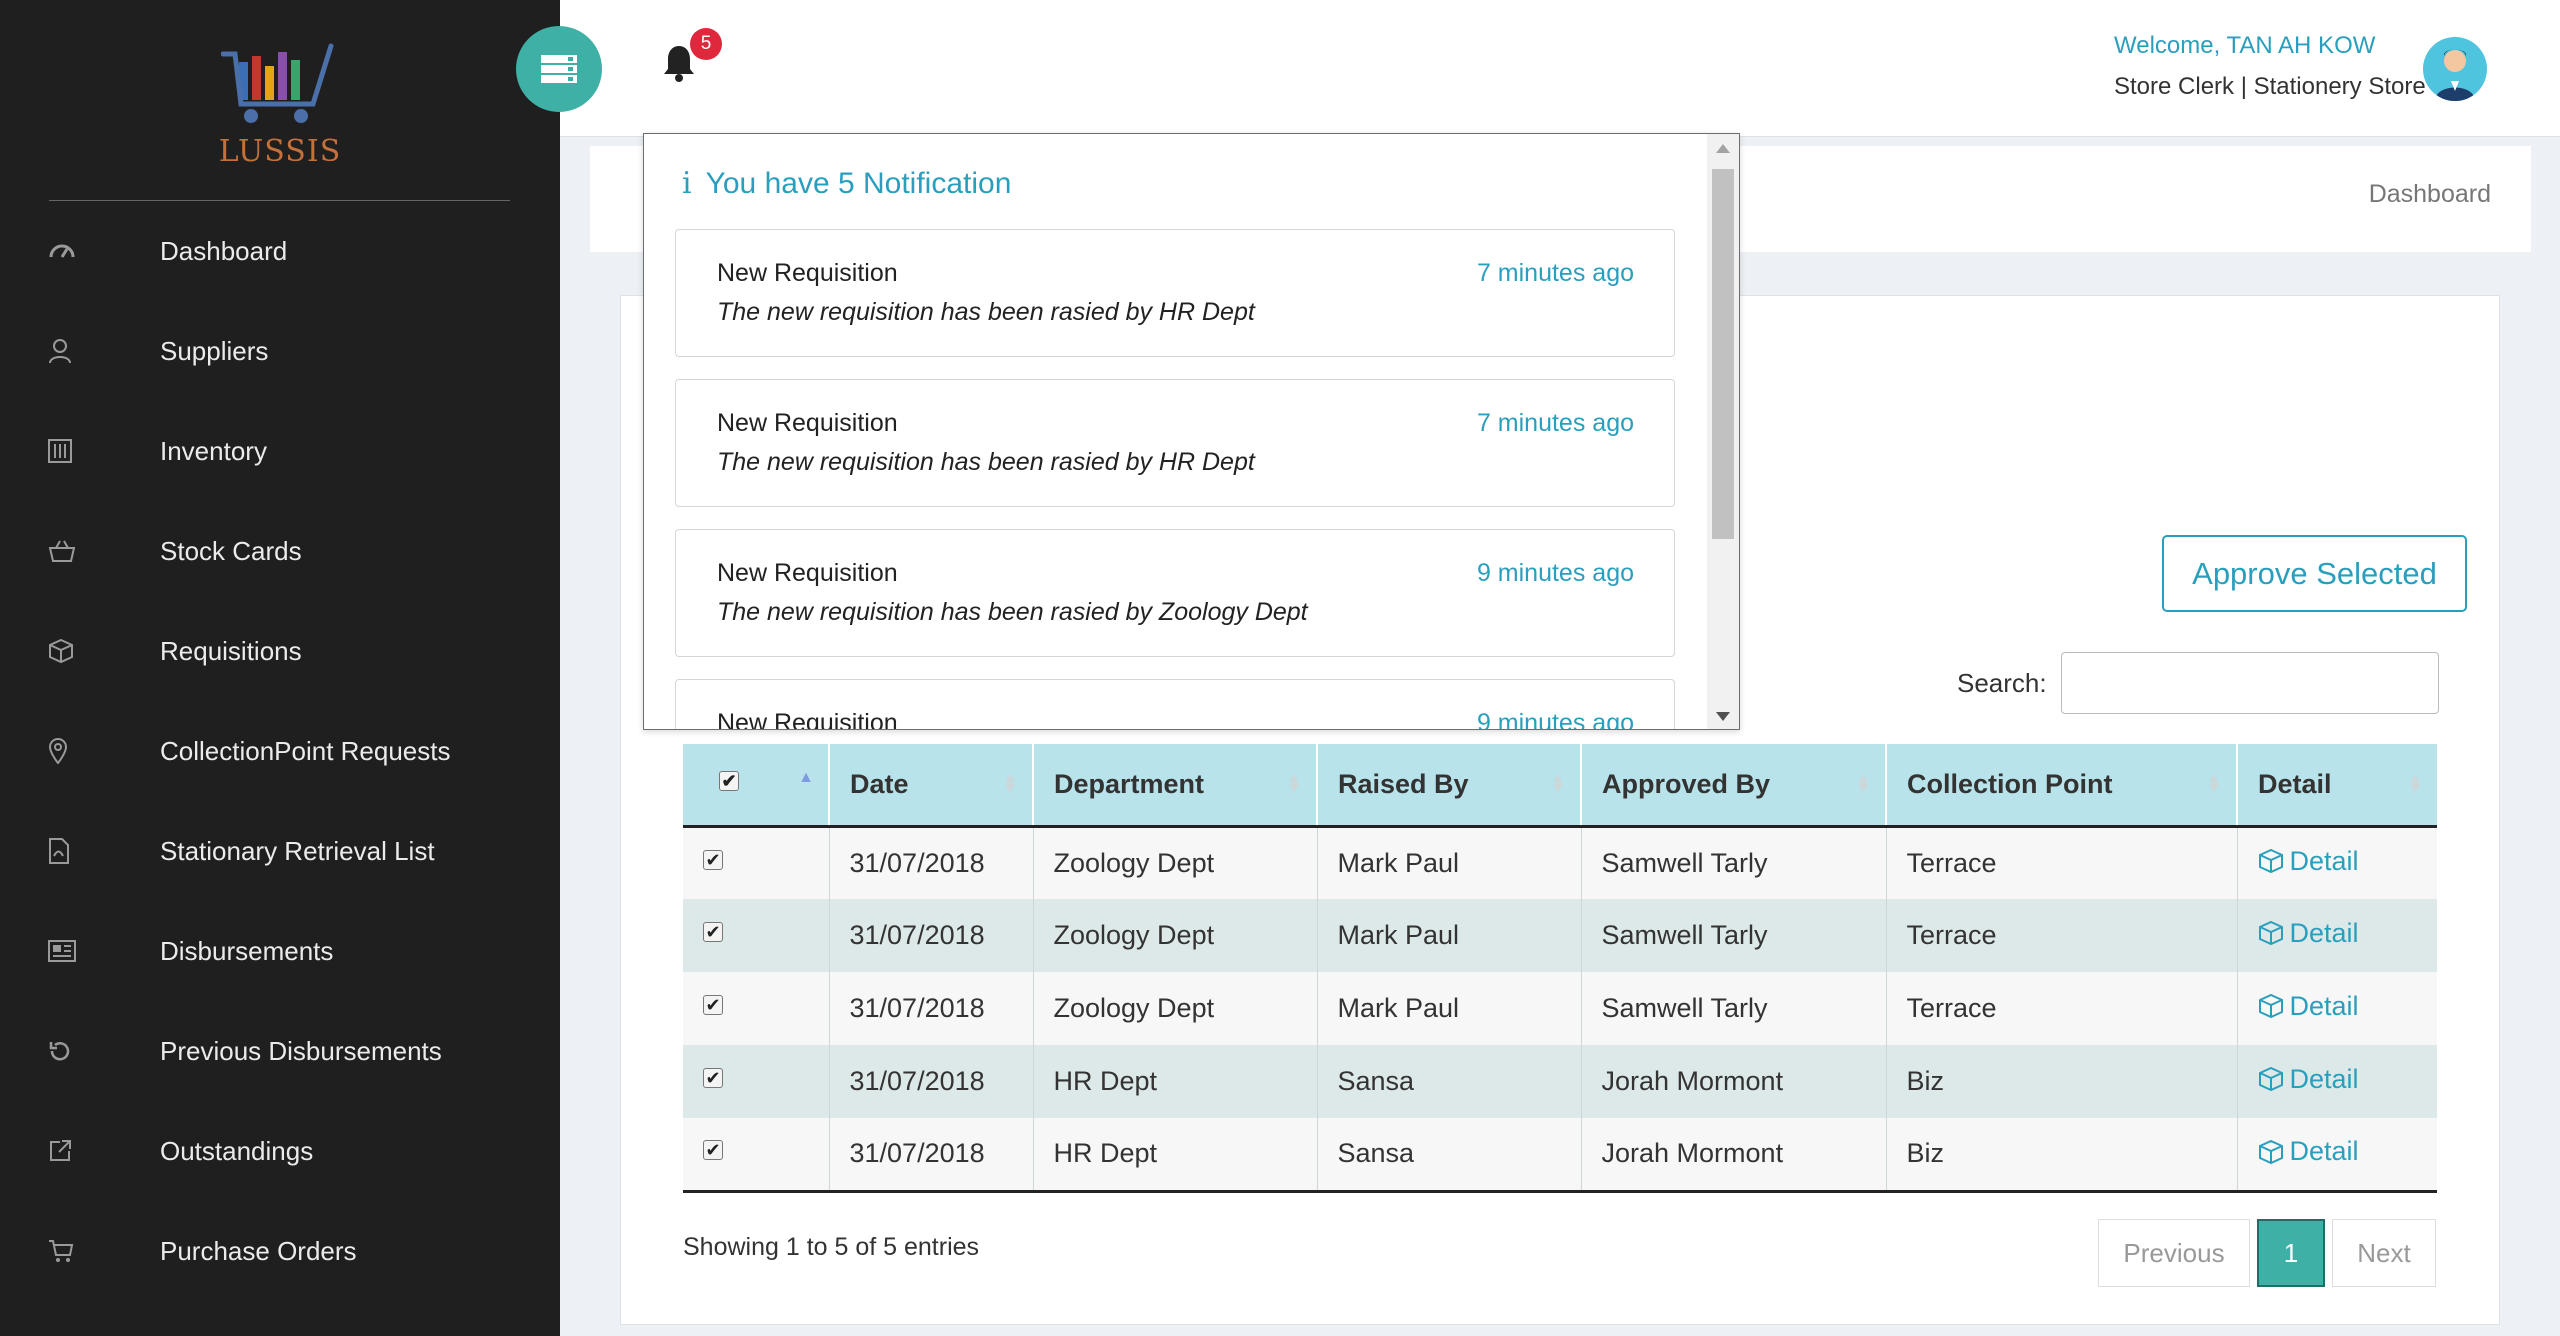 Image resolution: width=2560 pixels, height=1336 pixels. I want to click on sidebar-item-previous-disbursements: Previous Disbursements, so click(280, 1051).